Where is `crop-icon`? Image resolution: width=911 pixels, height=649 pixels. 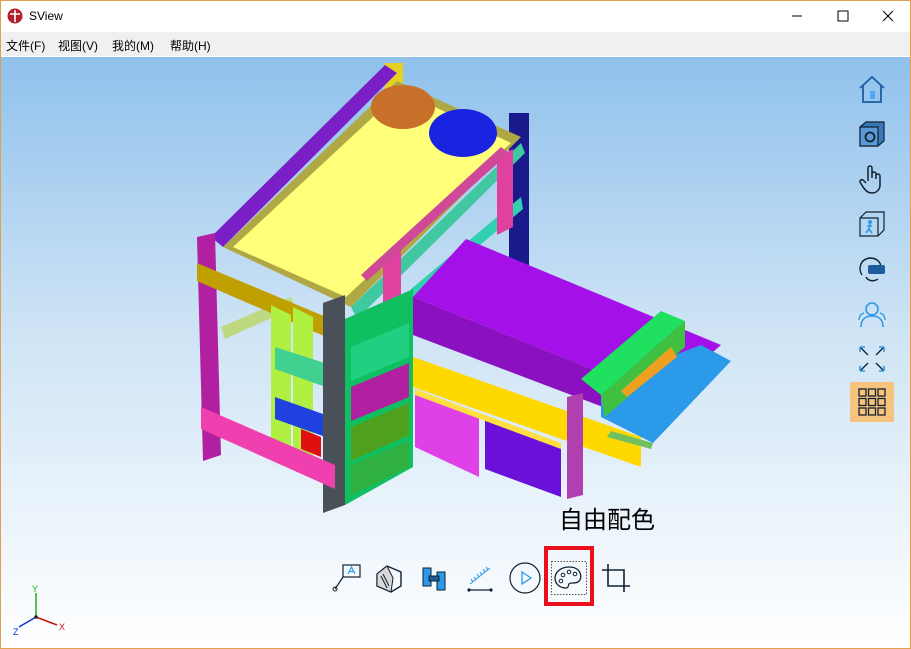
crop-icon is located at coordinates (616, 578).